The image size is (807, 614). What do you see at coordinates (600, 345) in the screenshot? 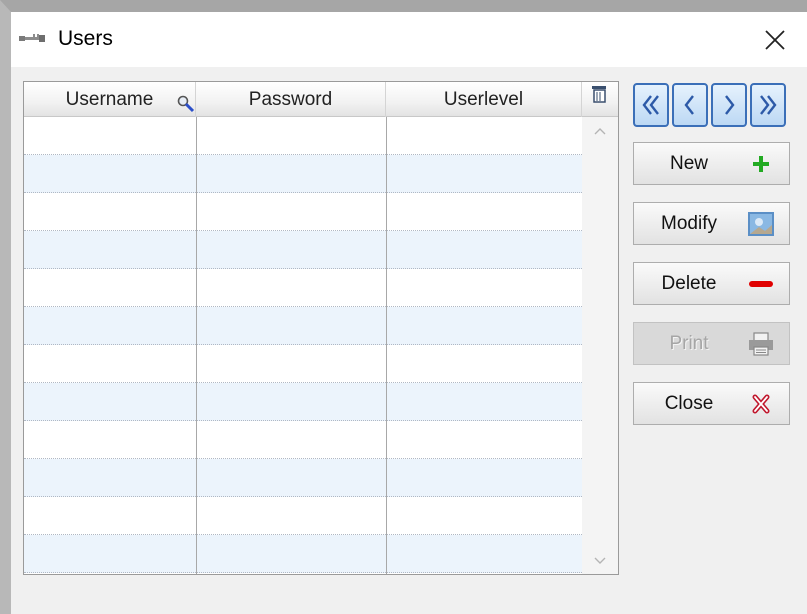
I see `vertical-scrollbar` at bounding box center [600, 345].